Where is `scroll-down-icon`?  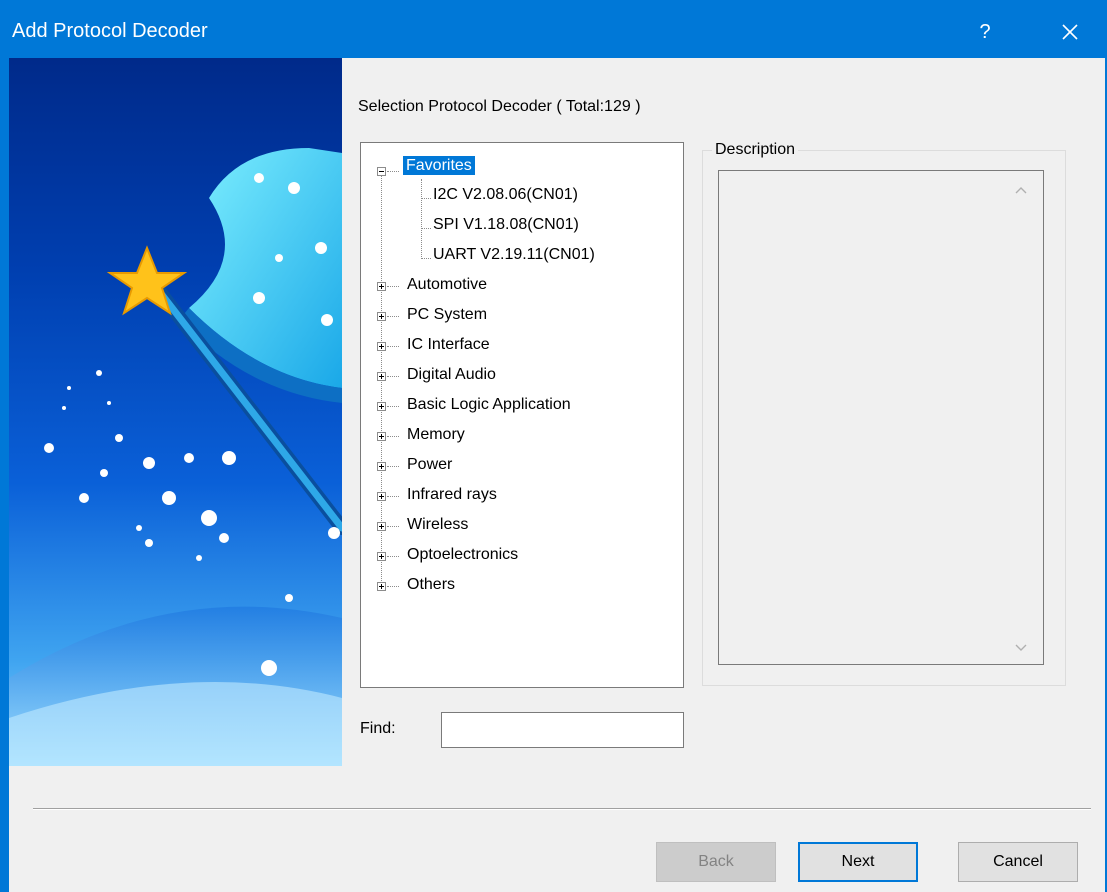
scroll-down-icon is located at coordinates (1021, 650).